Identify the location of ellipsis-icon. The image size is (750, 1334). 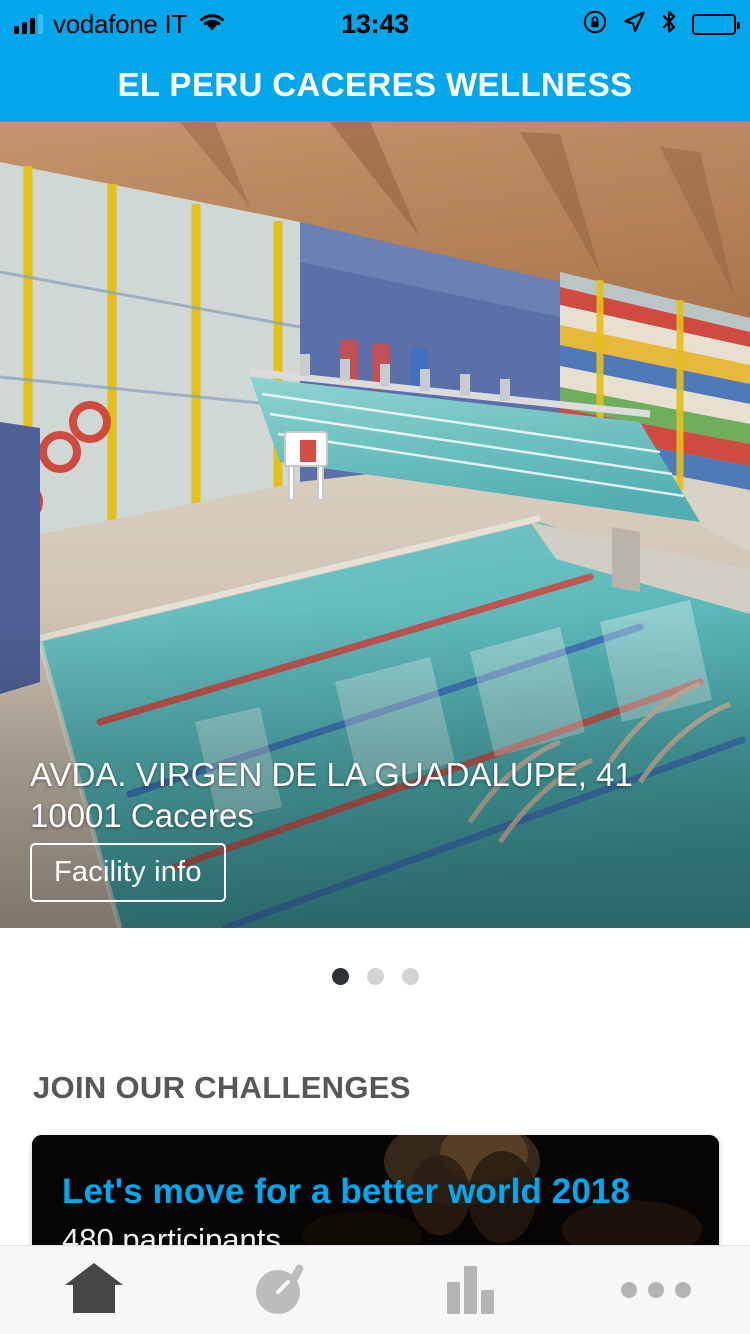
(656, 1290).